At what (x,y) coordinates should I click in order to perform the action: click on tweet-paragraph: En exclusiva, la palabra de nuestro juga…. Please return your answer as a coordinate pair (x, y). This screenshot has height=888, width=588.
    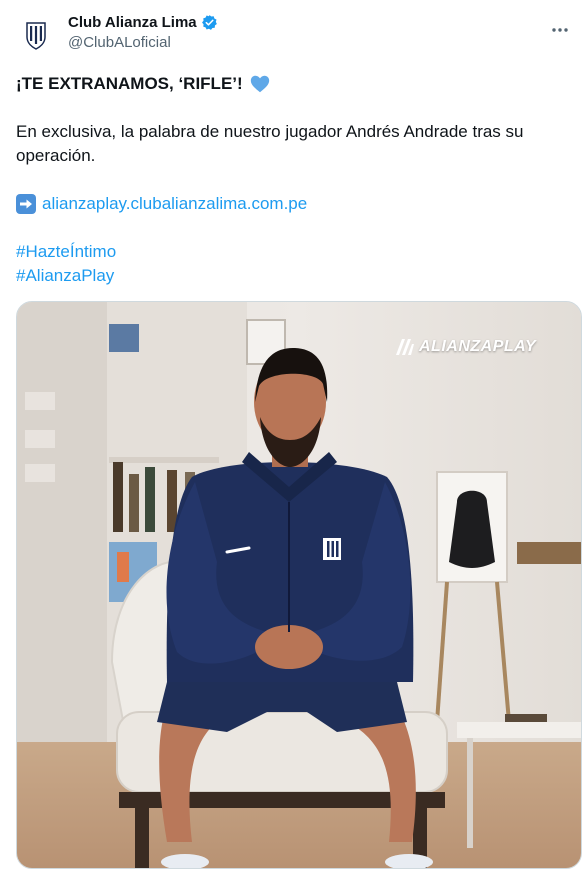
    Looking at the image, I should click on (270, 143).